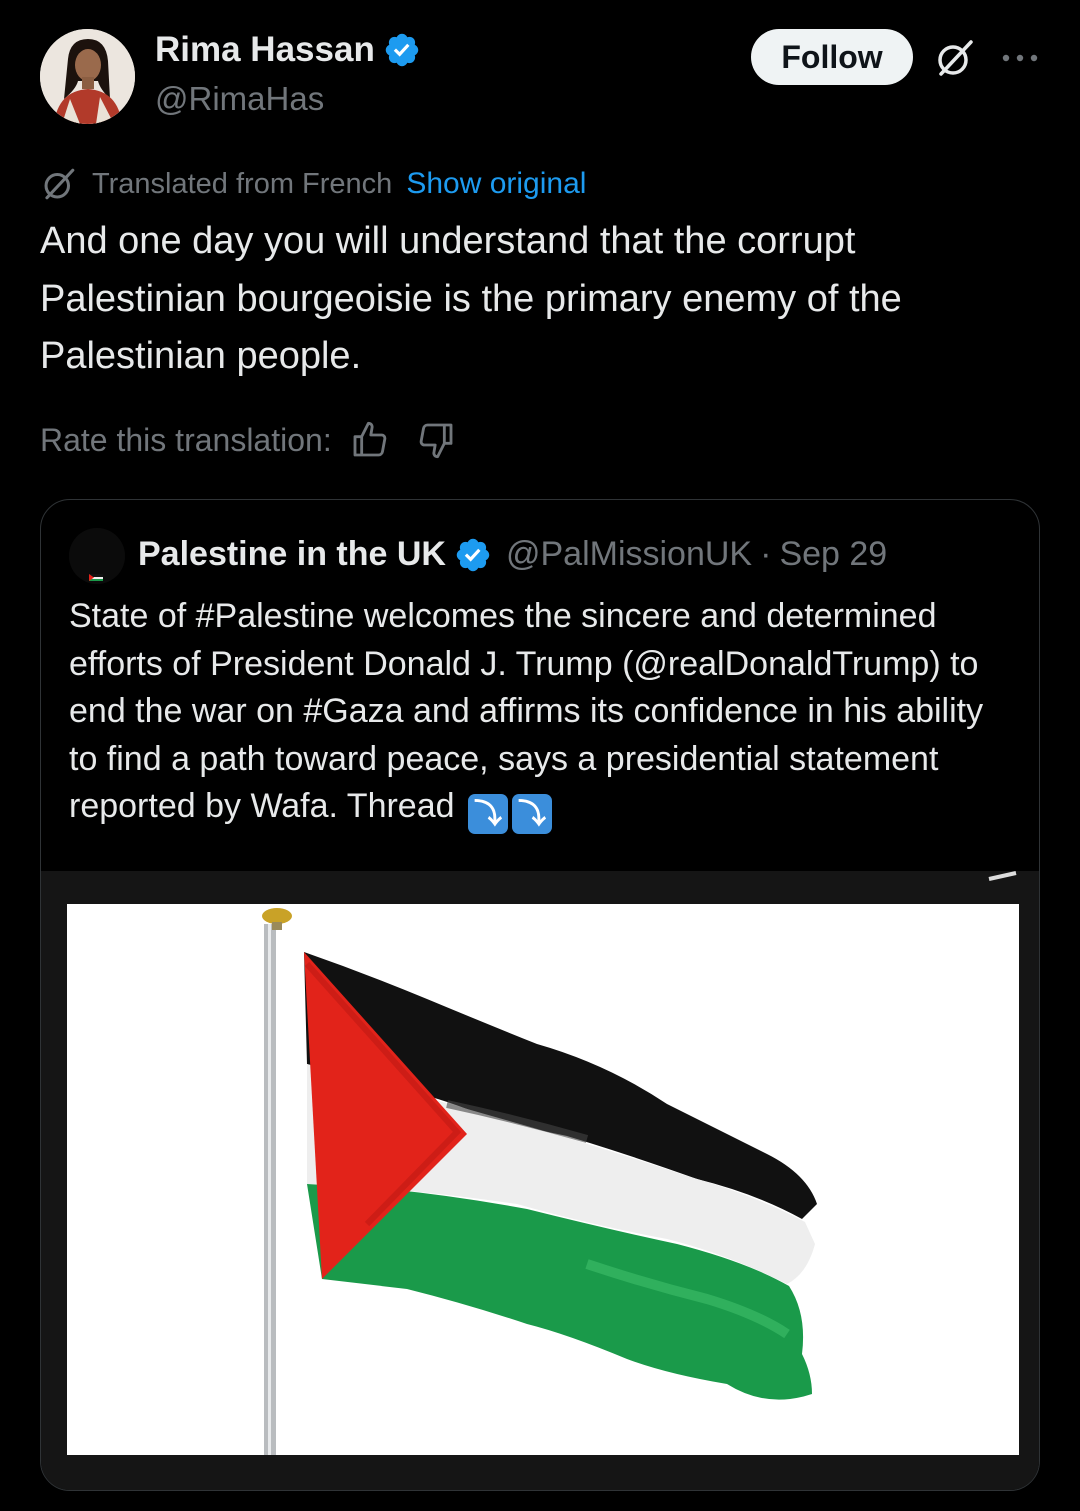 The image size is (1080, 1511). Describe the element at coordinates (370, 440) in the screenshot. I see `thumb-up-icon` at that location.